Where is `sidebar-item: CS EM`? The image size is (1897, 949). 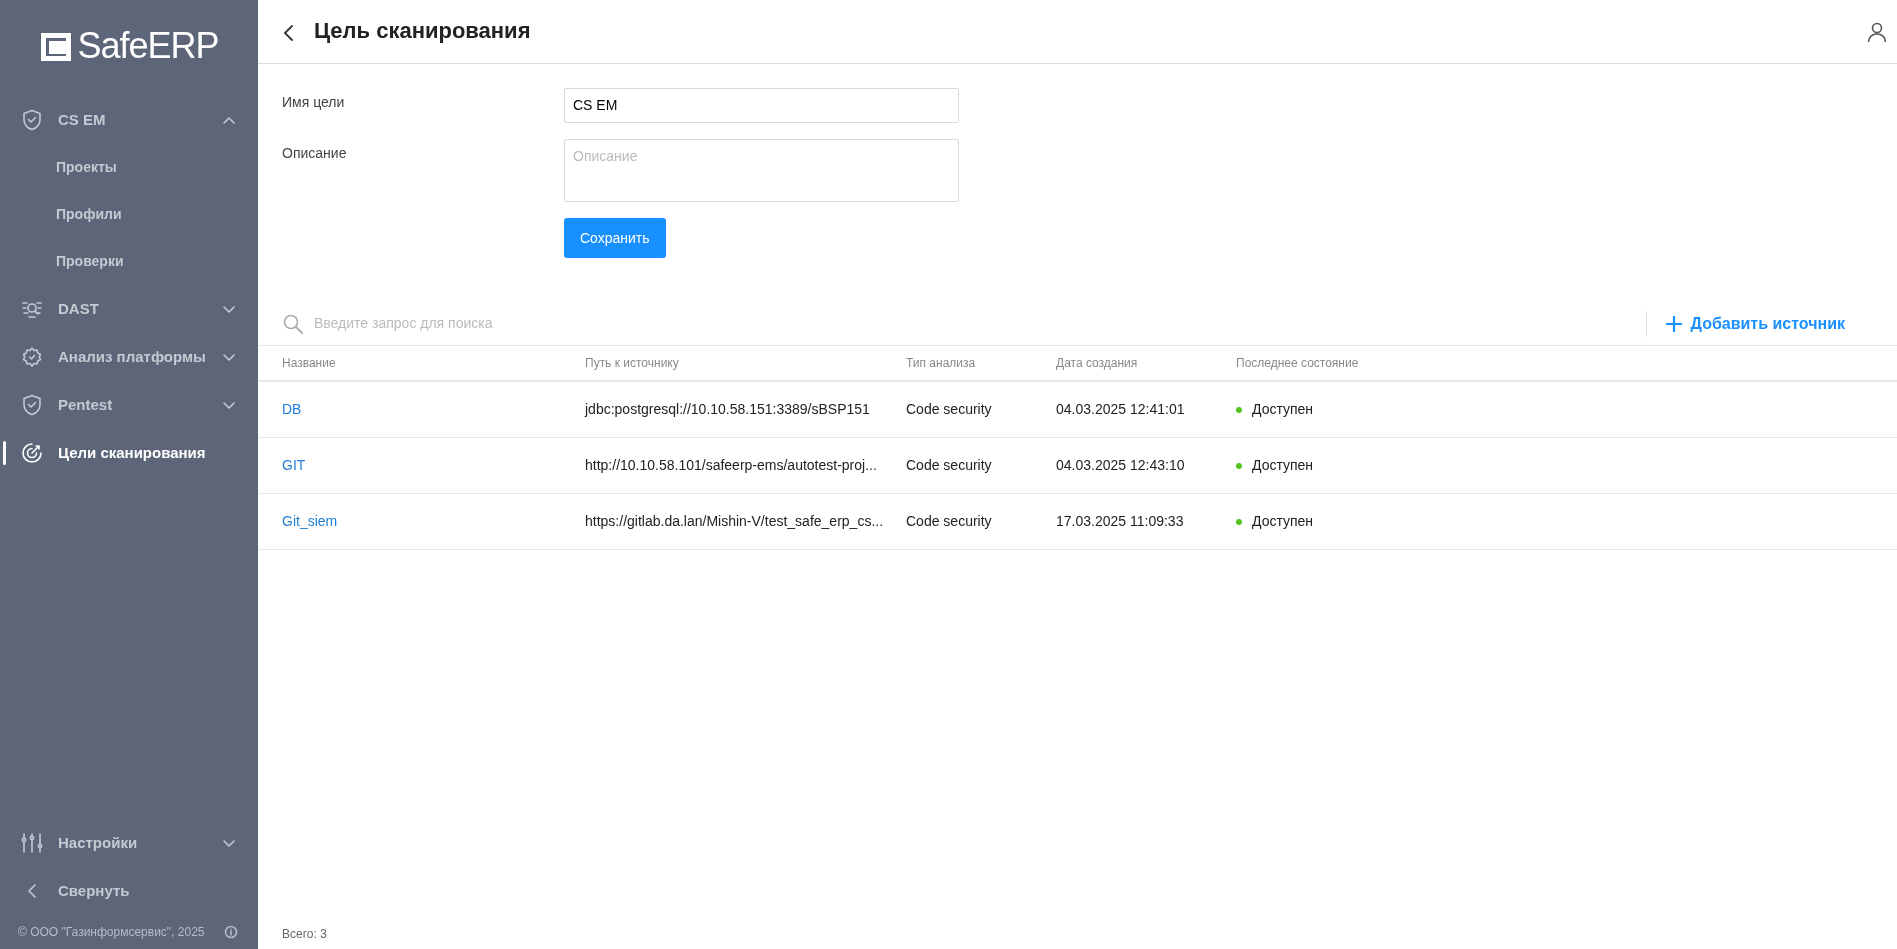
sidebar-item: CS EM is located at coordinates (129, 120).